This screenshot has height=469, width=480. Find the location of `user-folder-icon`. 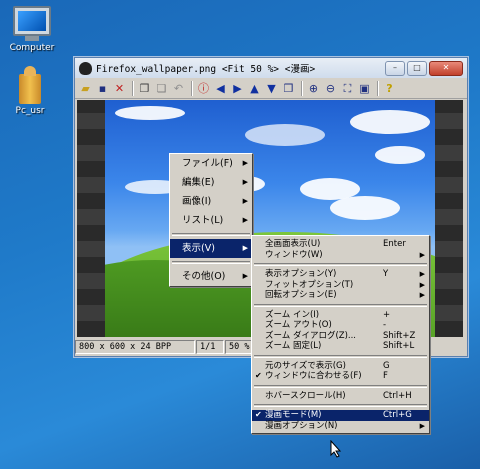

user-folder-icon is located at coordinates (30, 85).